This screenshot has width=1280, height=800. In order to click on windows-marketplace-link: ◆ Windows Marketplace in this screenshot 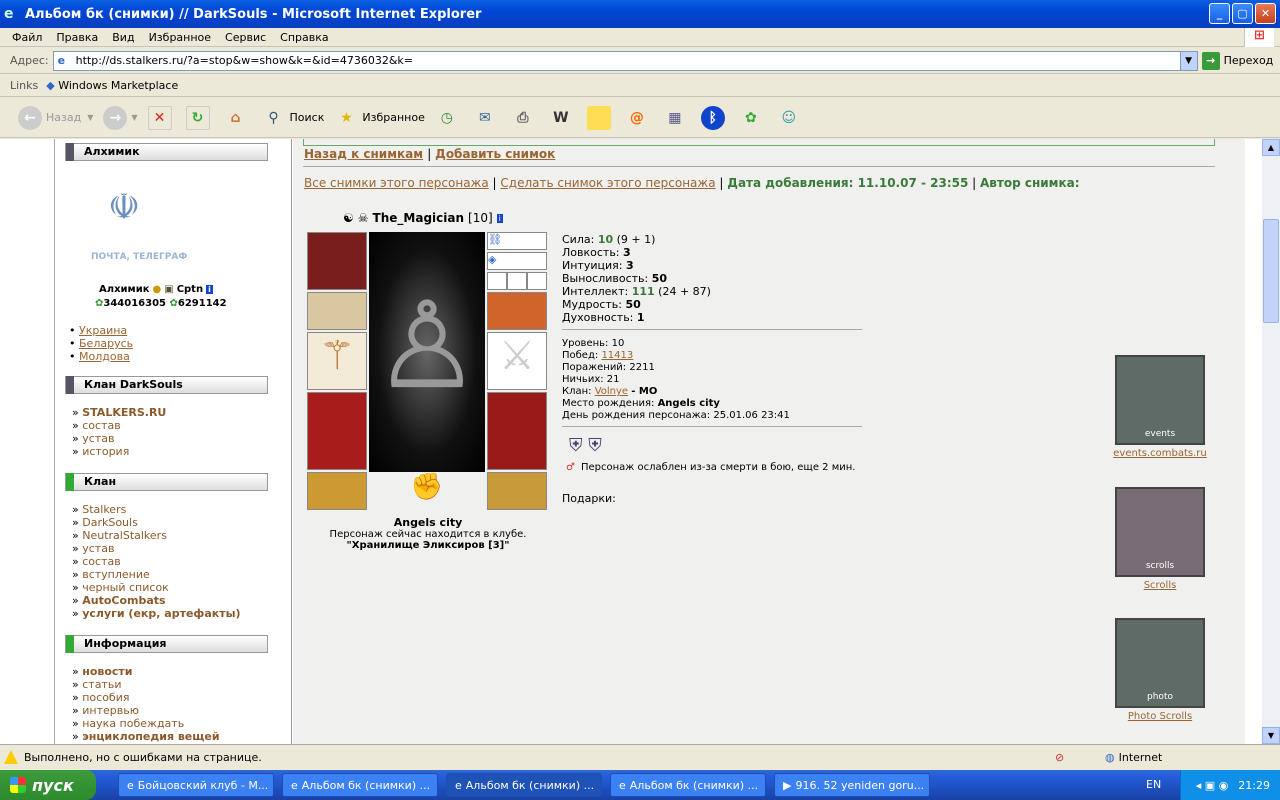, I will do `click(112, 85)`.